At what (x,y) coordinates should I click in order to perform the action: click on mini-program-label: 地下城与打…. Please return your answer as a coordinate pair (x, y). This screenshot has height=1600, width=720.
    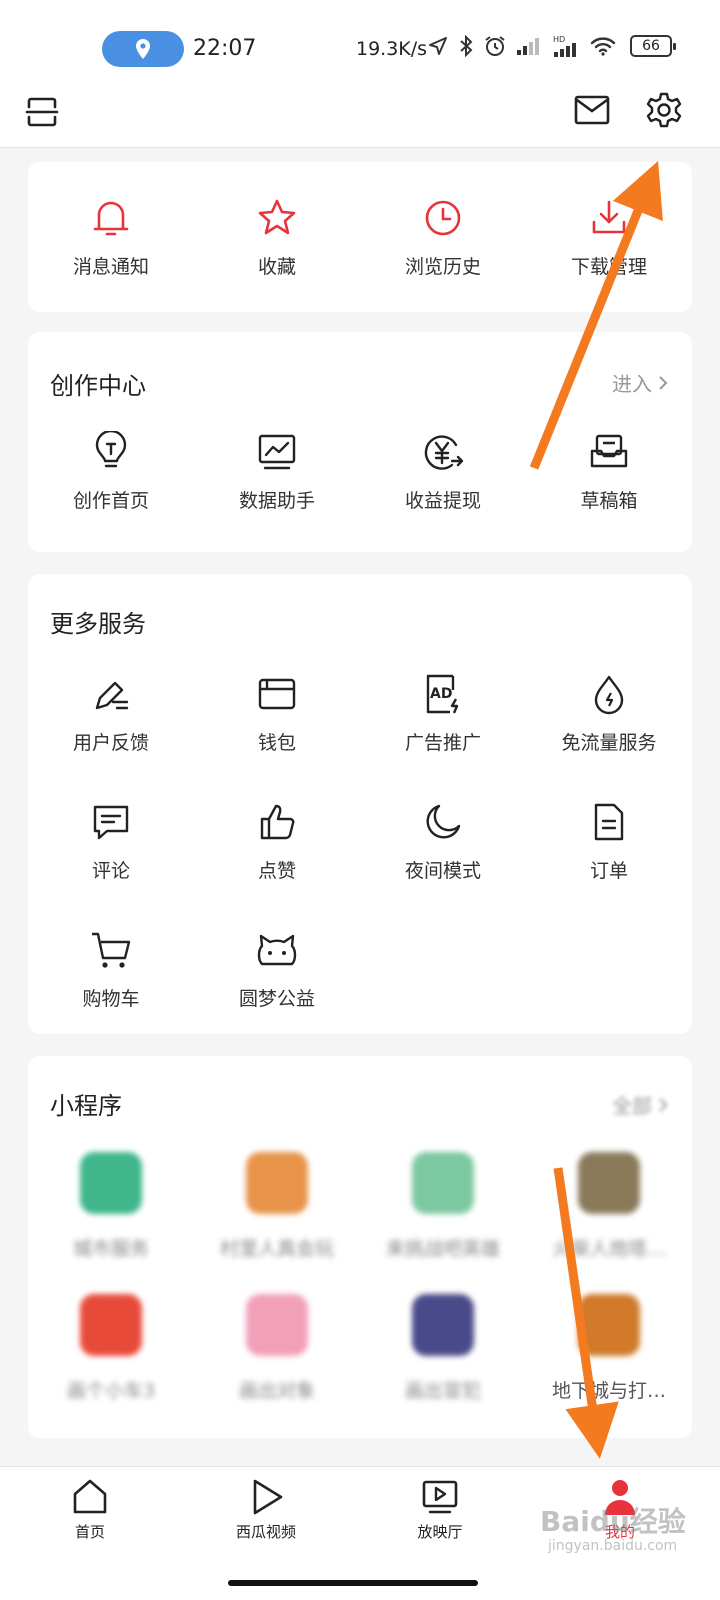
    Looking at the image, I should click on (608, 1391).